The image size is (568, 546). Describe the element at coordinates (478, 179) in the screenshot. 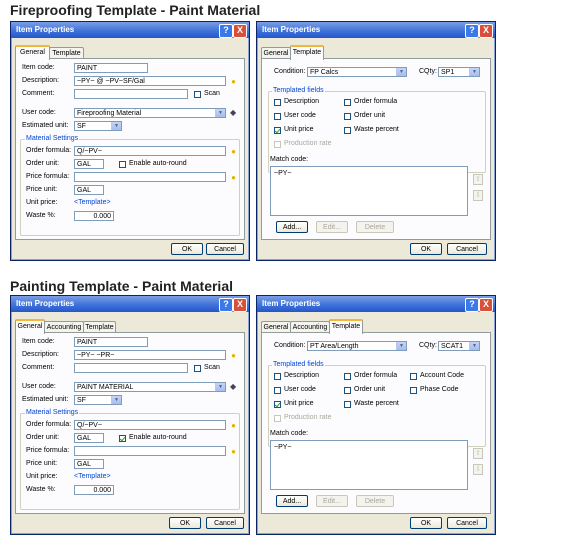

I see `arrow-up-icon: ⇧` at that location.